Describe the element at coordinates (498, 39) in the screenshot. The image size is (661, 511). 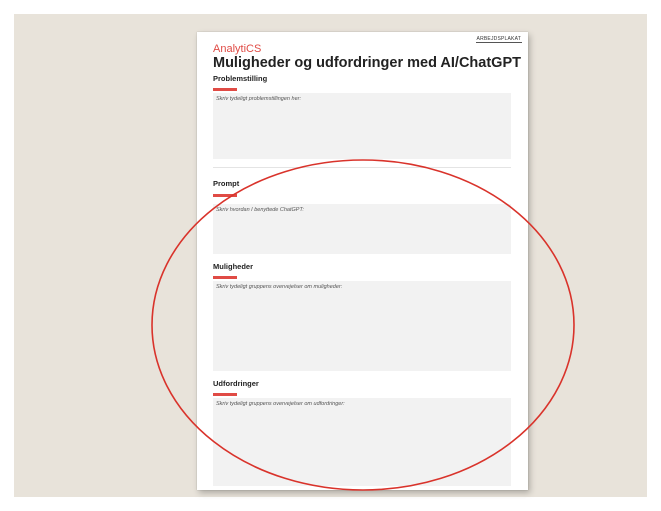
I see `worksheet-tag: ARBEJDSPLAKAT` at that location.